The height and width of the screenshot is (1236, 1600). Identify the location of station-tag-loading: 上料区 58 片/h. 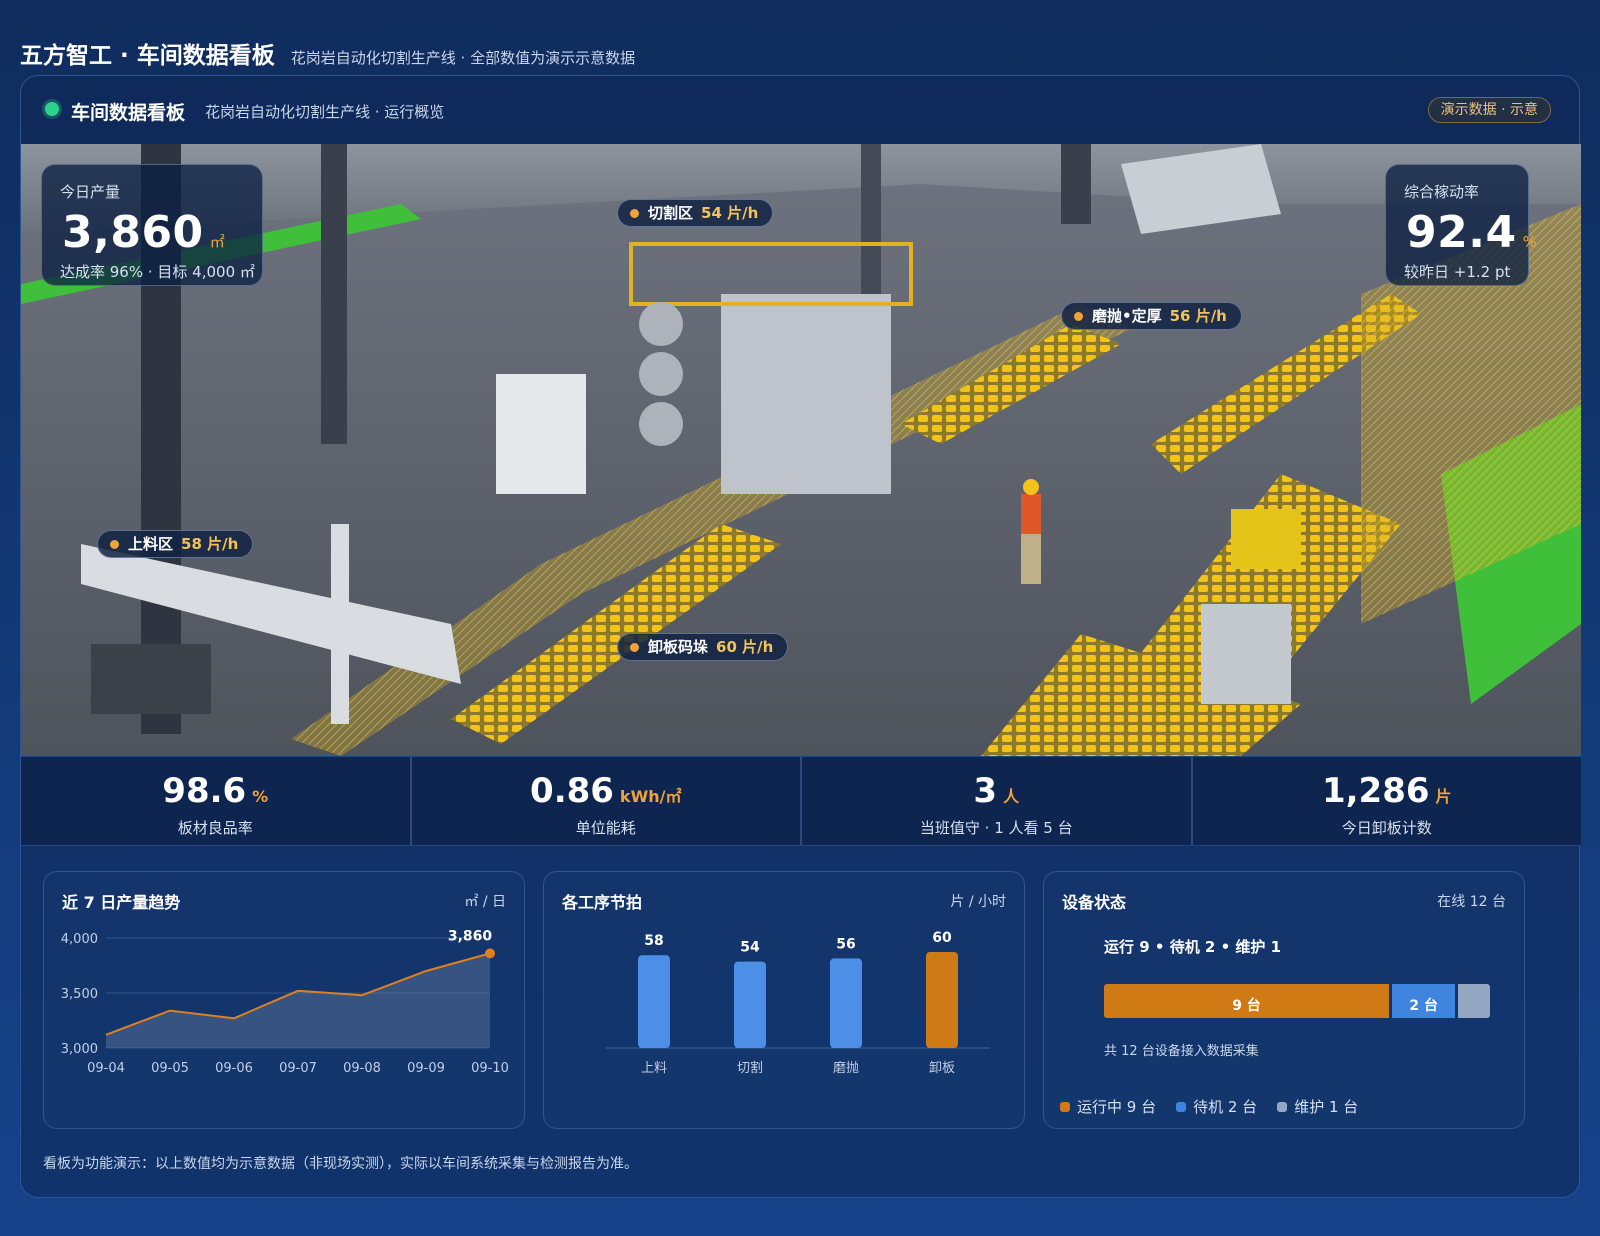
(175, 544).